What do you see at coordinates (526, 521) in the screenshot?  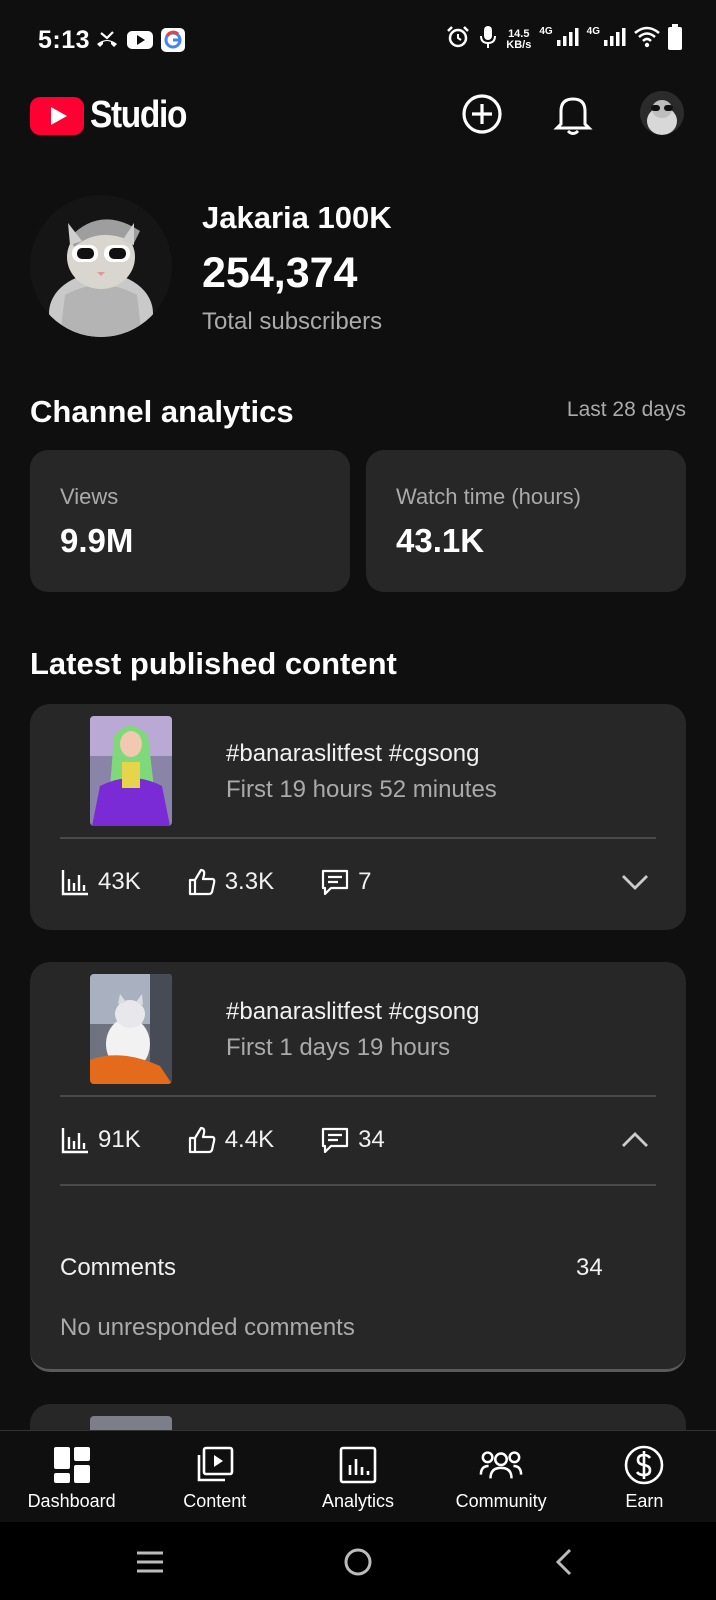 I see `watch-time-card: Watch time (hours) 43.1K` at bounding box center [526, 521].